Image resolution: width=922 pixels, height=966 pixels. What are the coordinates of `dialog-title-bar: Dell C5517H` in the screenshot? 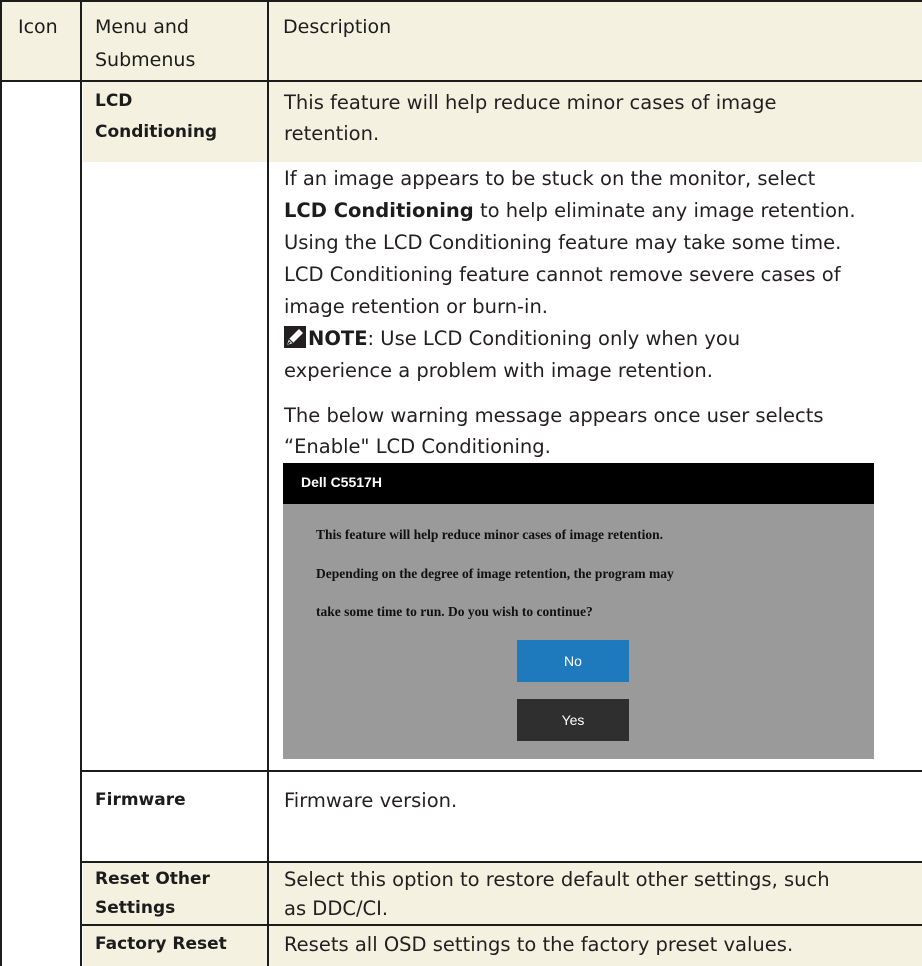 It's located at (578, 483).